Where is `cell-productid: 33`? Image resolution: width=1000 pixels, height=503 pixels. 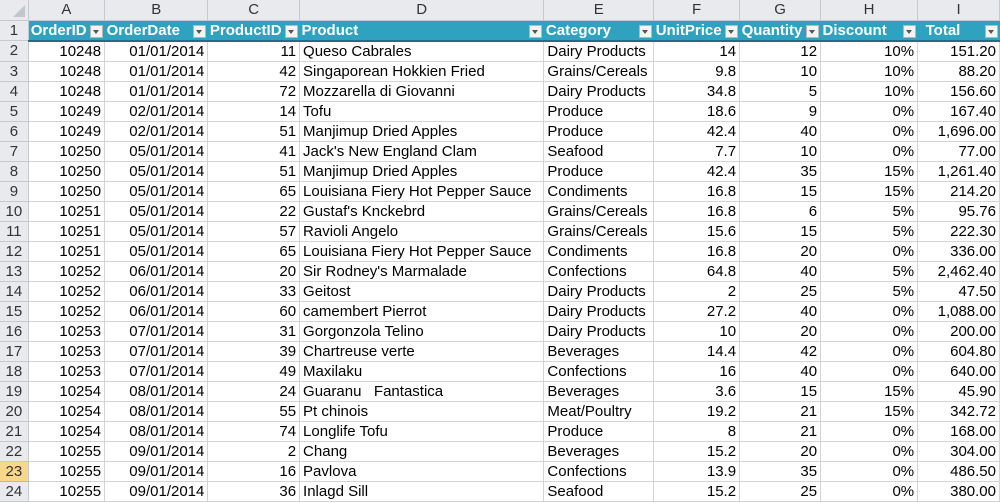
cell-productid: 33 is located at coordinates (254, 291).